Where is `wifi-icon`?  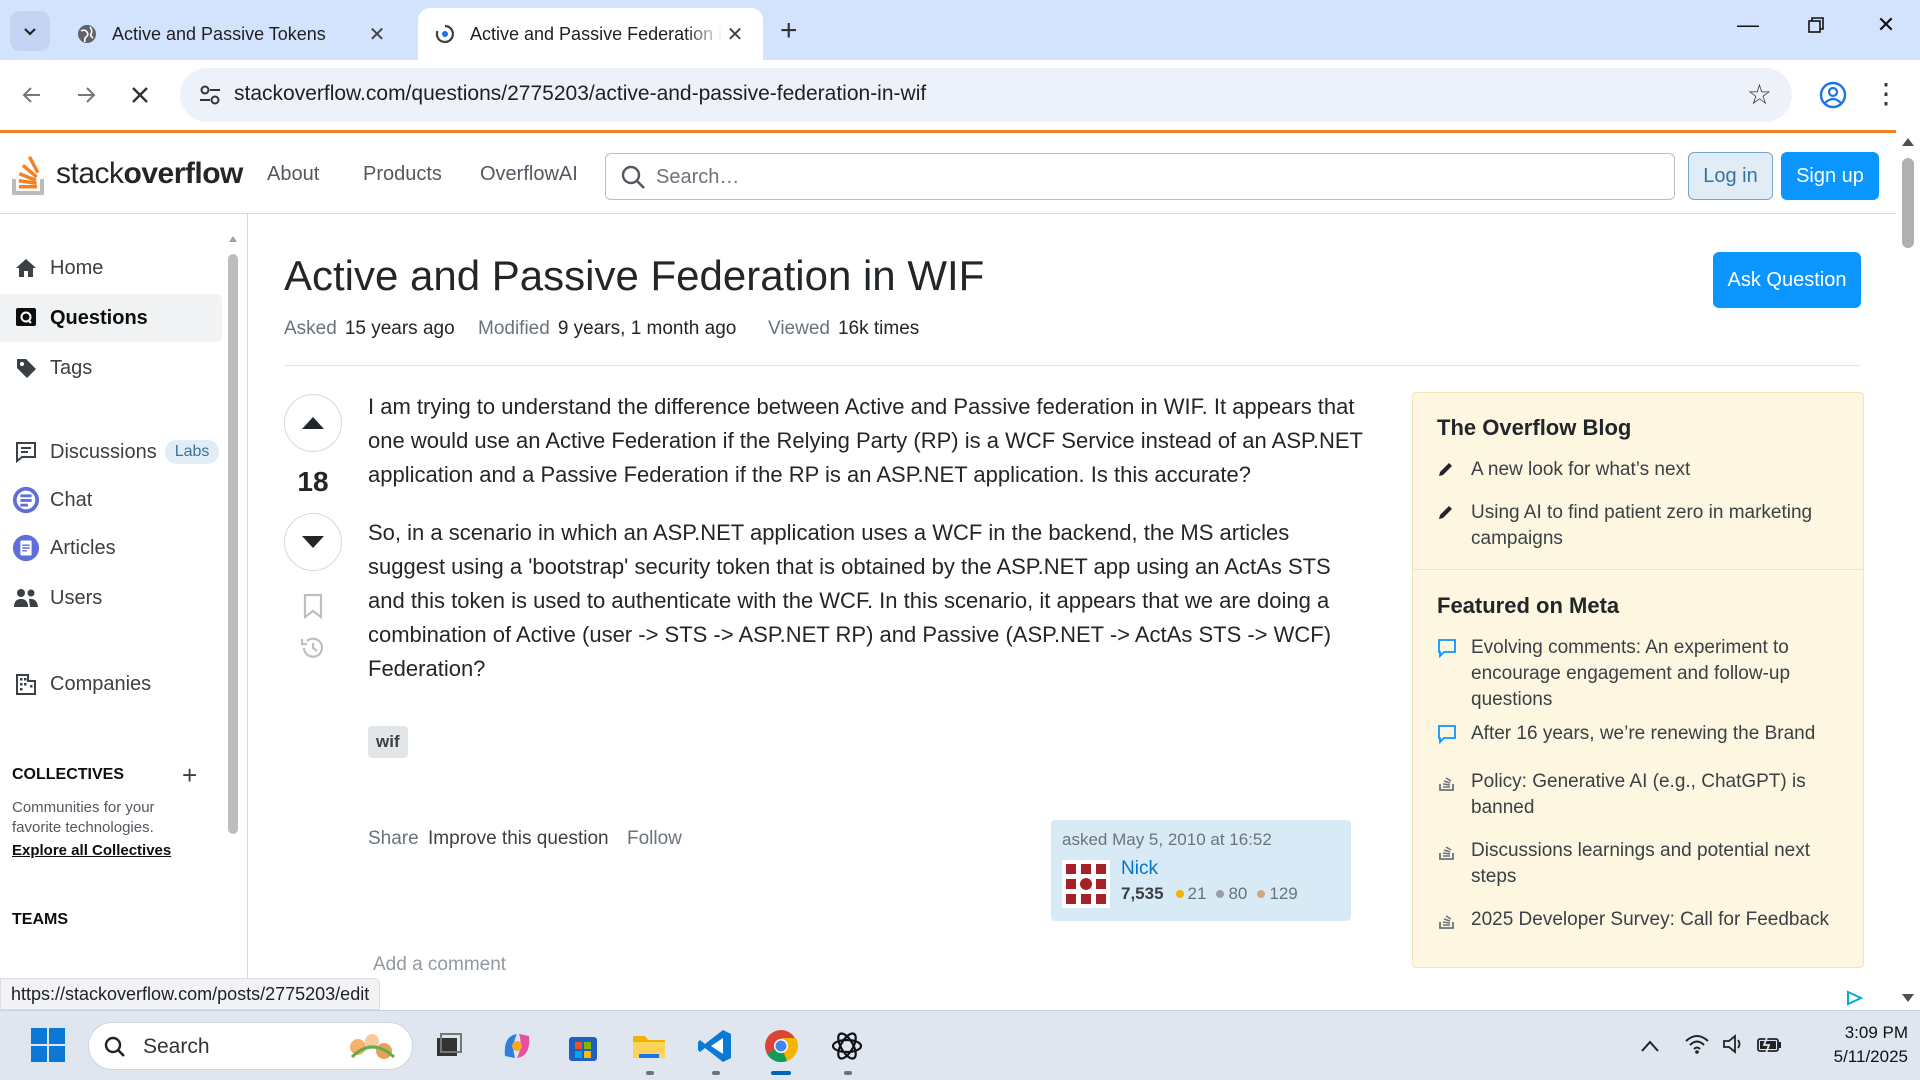
wifi-icon is located at coordinates (1697, 1047).